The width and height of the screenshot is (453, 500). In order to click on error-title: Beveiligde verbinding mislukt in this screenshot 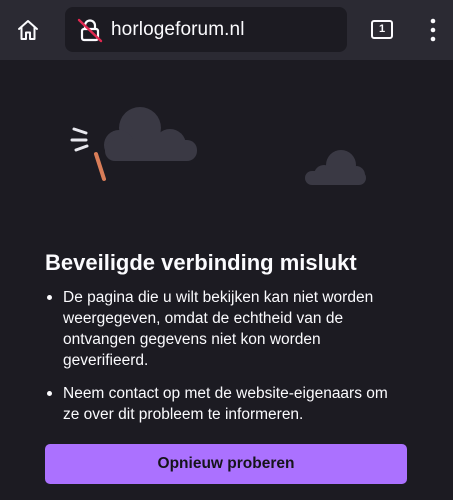, I will do `click(201, 262)`.